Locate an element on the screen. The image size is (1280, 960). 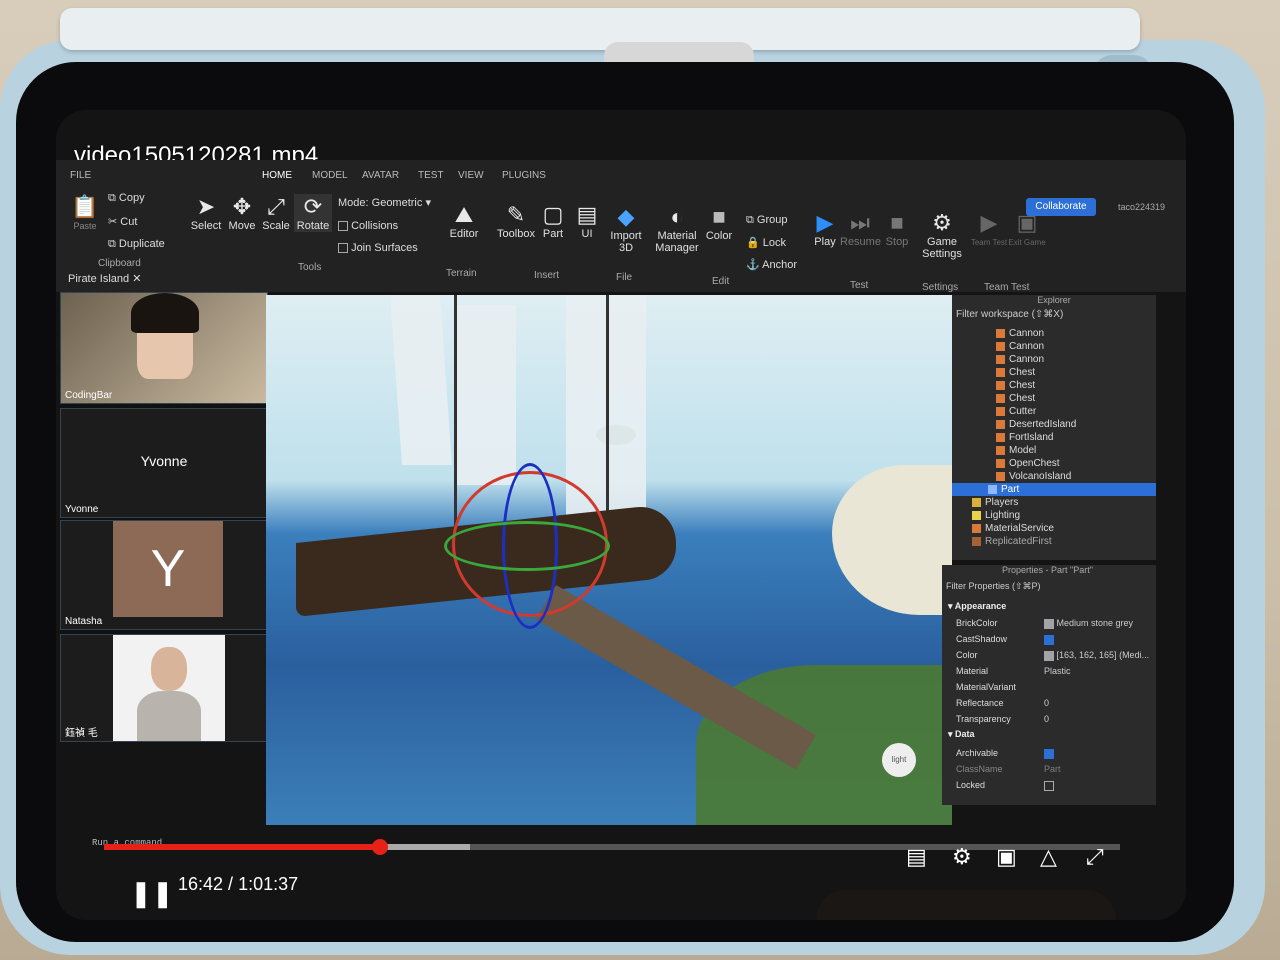
join-surfaces-checkbox is located at coordinates (343, 248).